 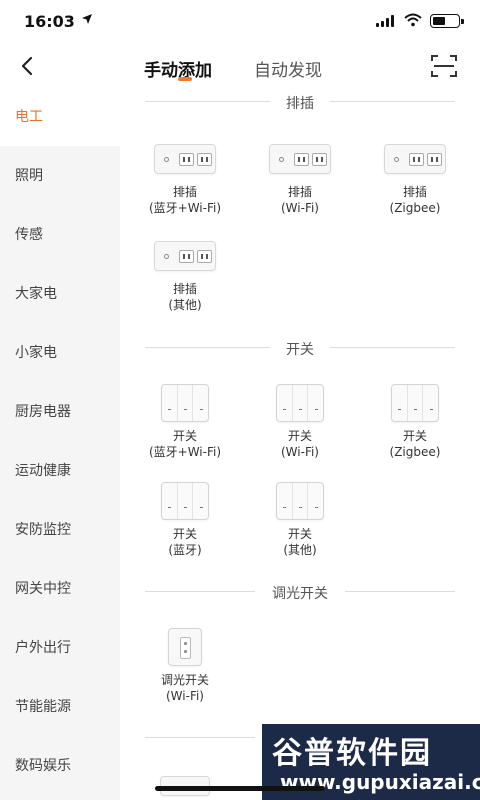 What do you see at coordinates (60, 589) in the screenshot?
I see `sidebar-item-gateway: 网关中控` at bounding box center [60, 589].